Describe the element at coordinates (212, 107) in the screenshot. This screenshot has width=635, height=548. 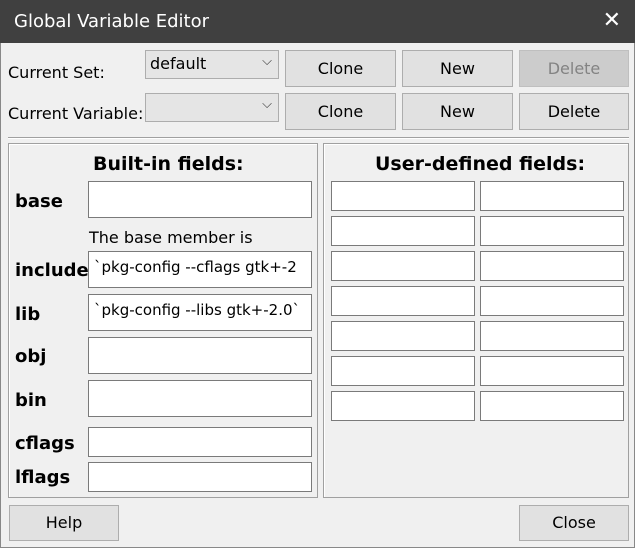
I see `current-variable-combo: ⌵` at that location.